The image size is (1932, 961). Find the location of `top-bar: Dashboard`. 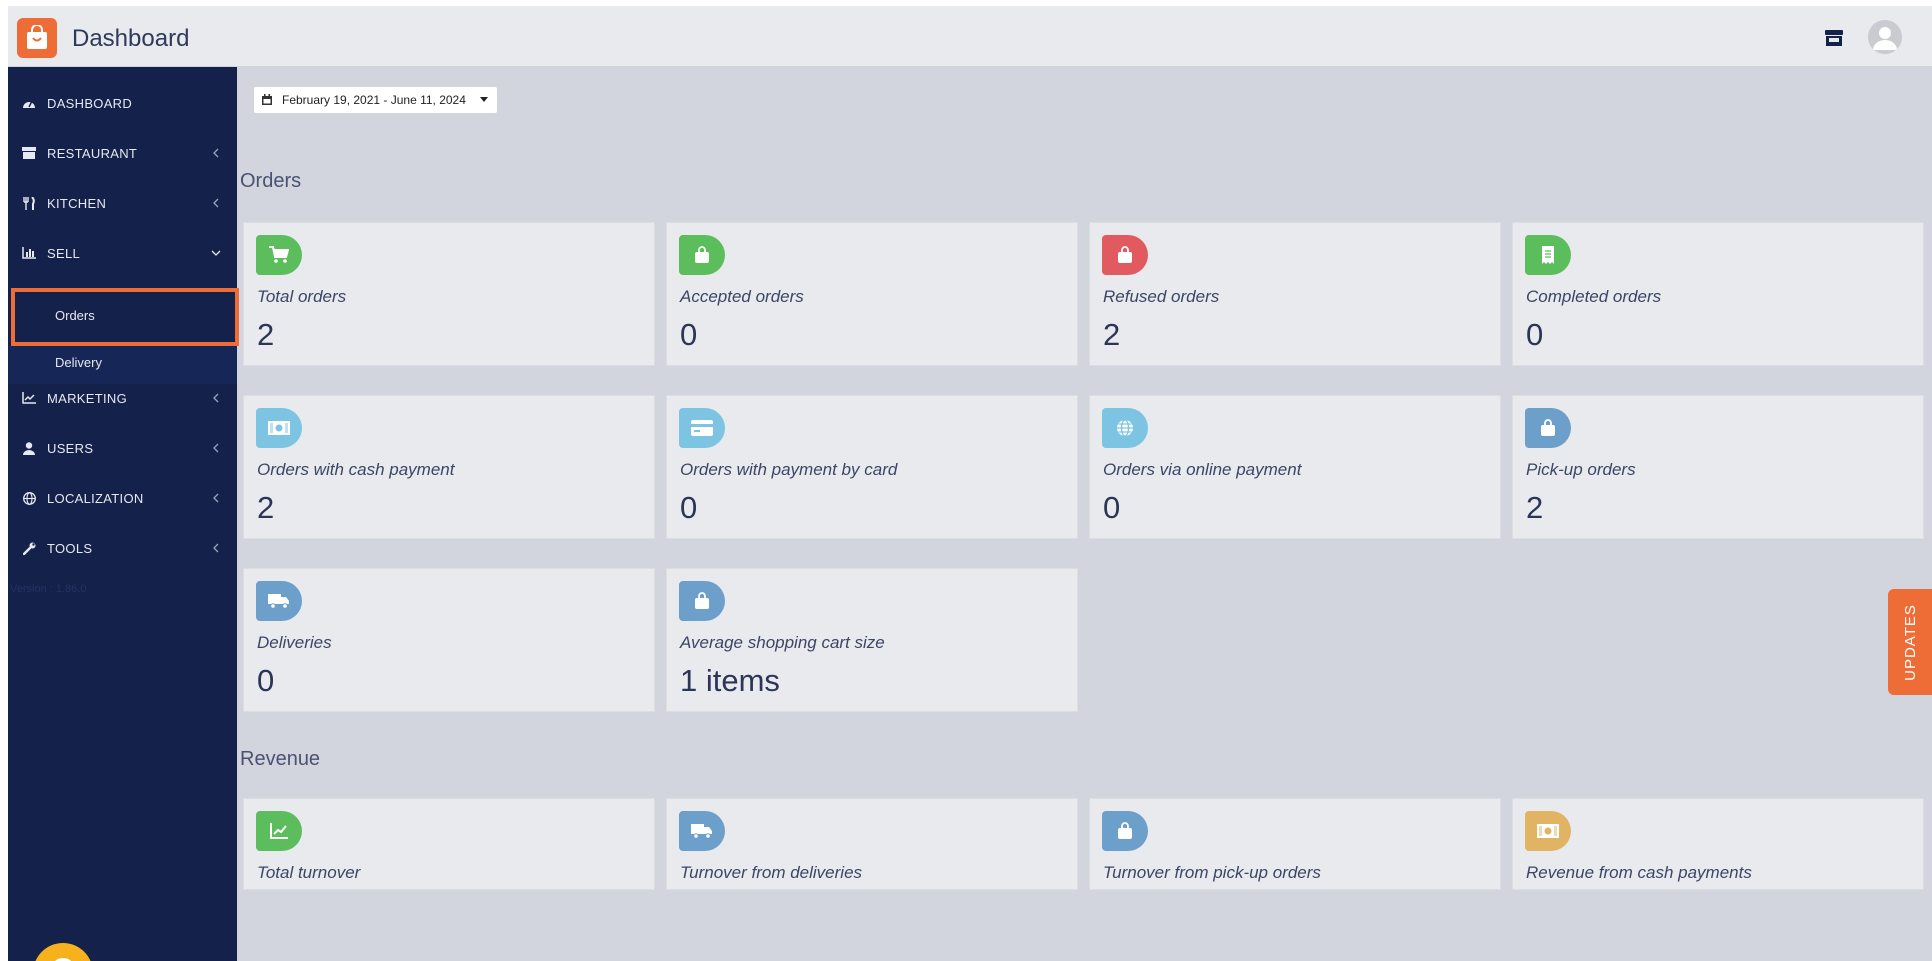

top-bar: Dashboard is located at coordinates (970, 36).